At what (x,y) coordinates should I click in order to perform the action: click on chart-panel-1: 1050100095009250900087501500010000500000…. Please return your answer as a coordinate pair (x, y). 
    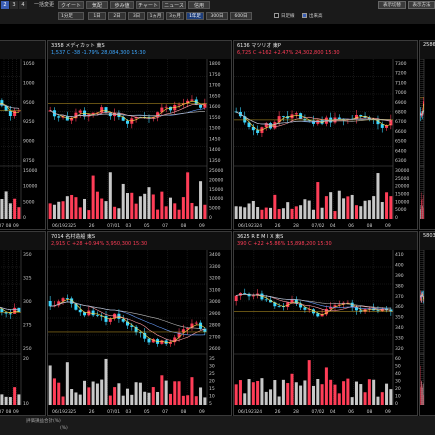
    Looking at the image, I should click on (23, 135).